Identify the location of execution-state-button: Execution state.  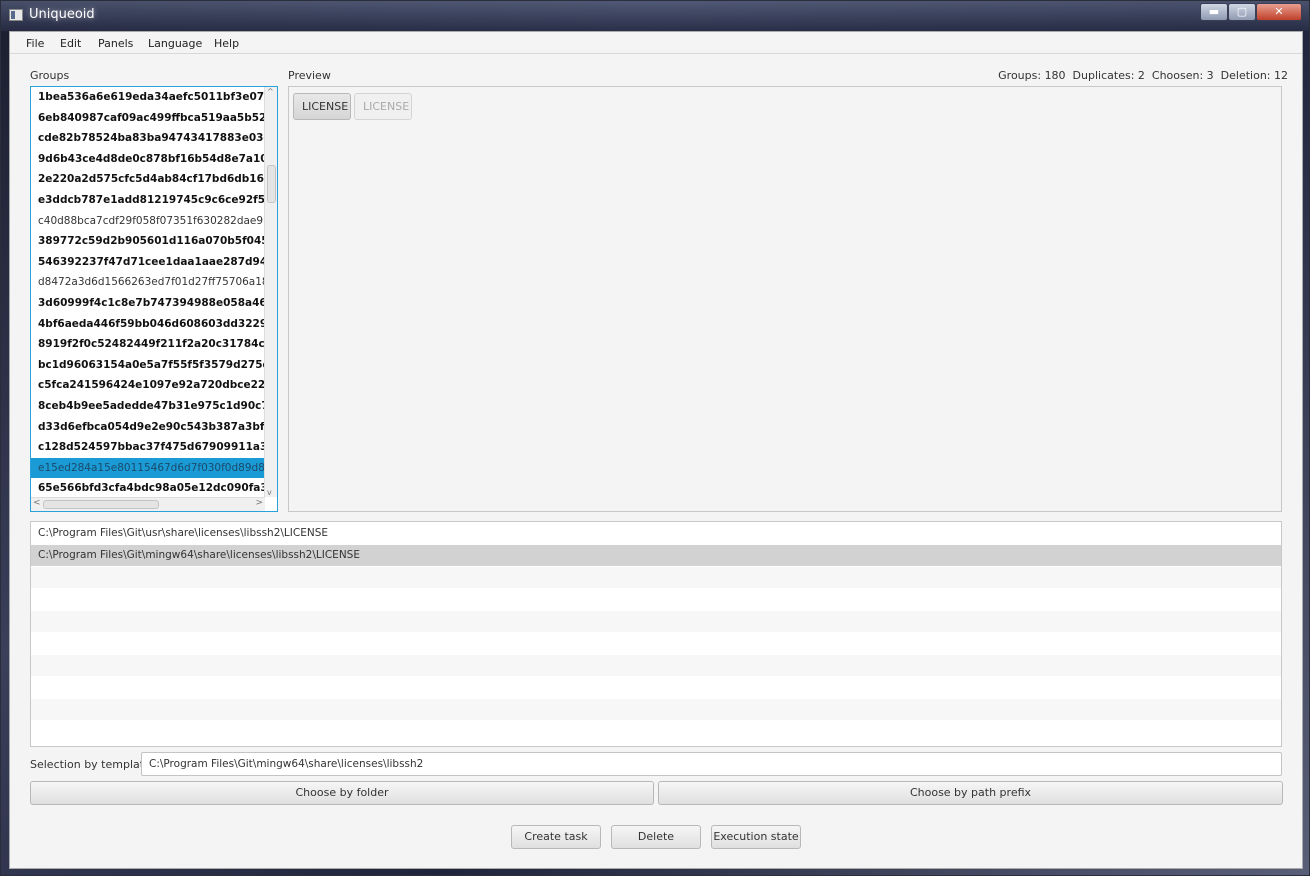
(756, 837).